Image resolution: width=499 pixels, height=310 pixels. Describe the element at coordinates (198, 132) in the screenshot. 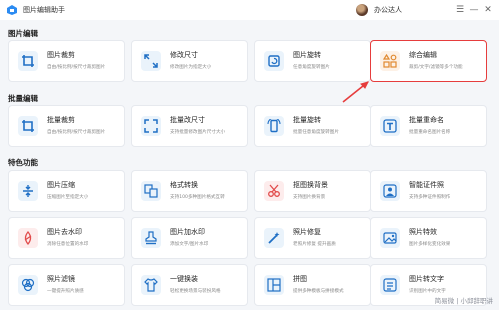

I see `card-desc: 支持批量修改图片尺寸大小` at that location.